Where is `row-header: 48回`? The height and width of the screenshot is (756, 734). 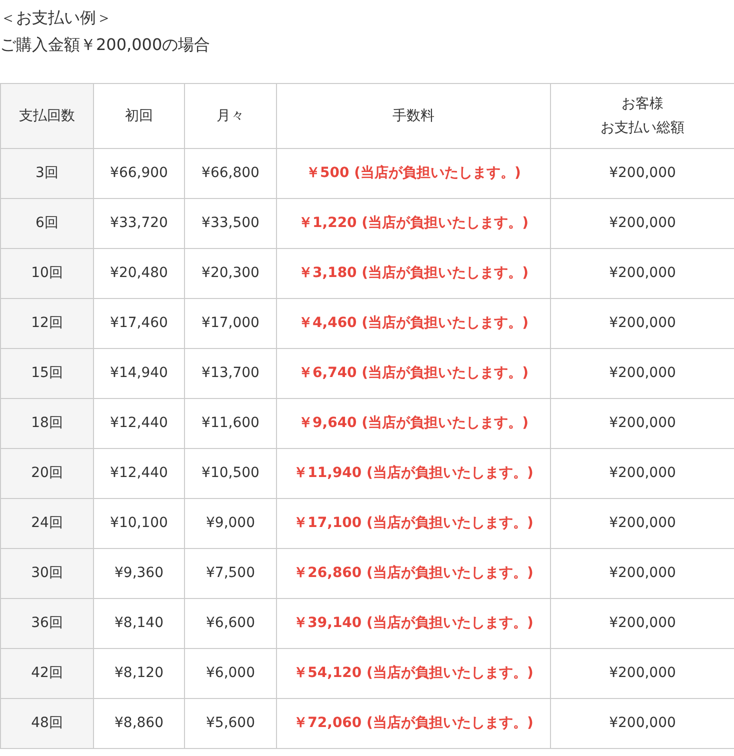
row-header: 48回 is located at coordinates (47, 723).